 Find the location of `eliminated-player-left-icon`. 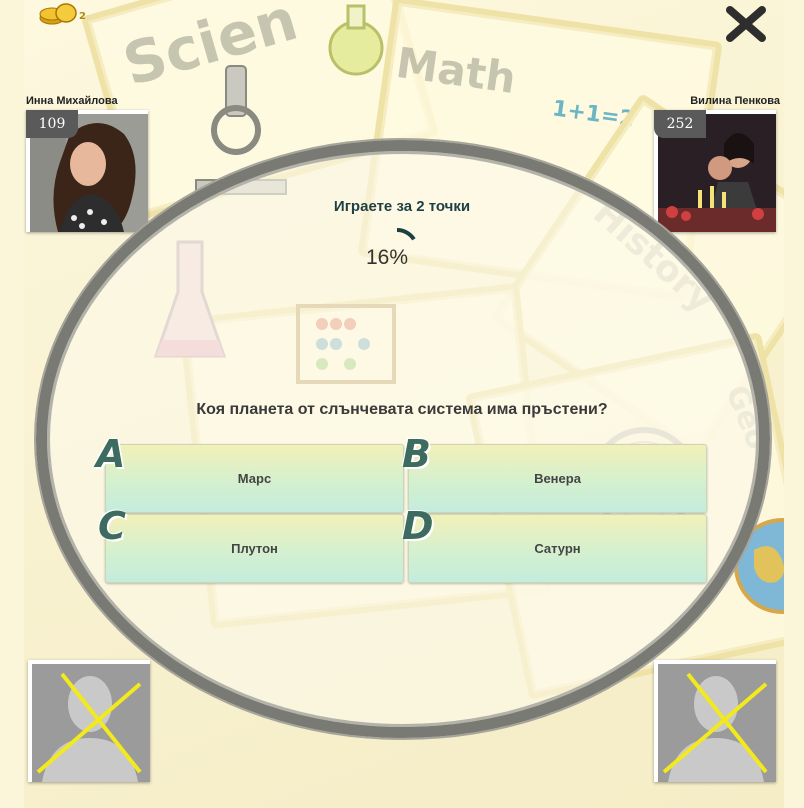

eliminated-player-left-icon is located at coordinates (91, 723).